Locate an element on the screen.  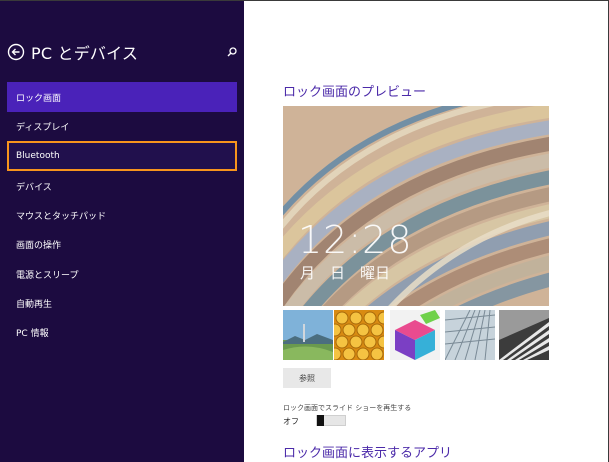
toggle-knob is located at coordinates (320, 420).